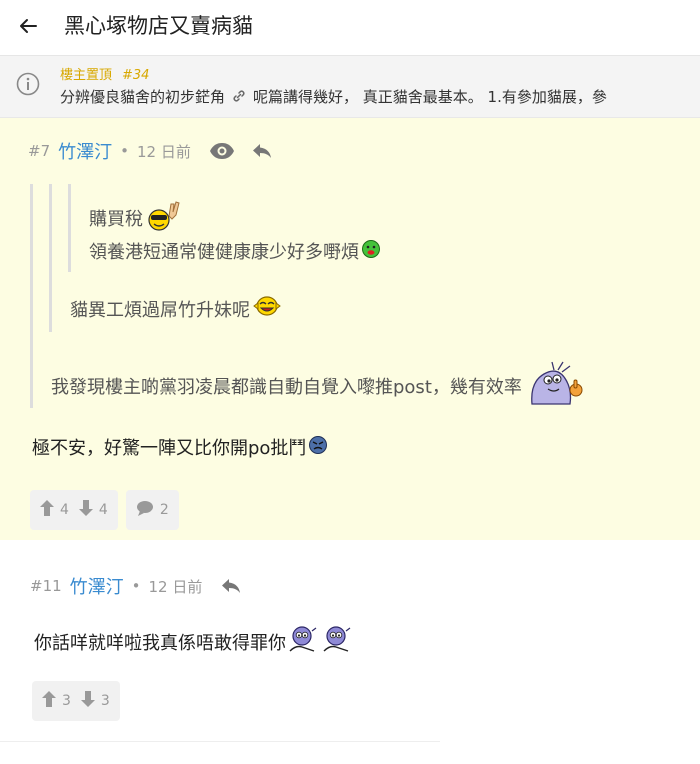 The image size is (700, 764). What do you see at coordinates (222, 151) in the screenshot?
I see `eye-icon` at bounding box center [222, 151].